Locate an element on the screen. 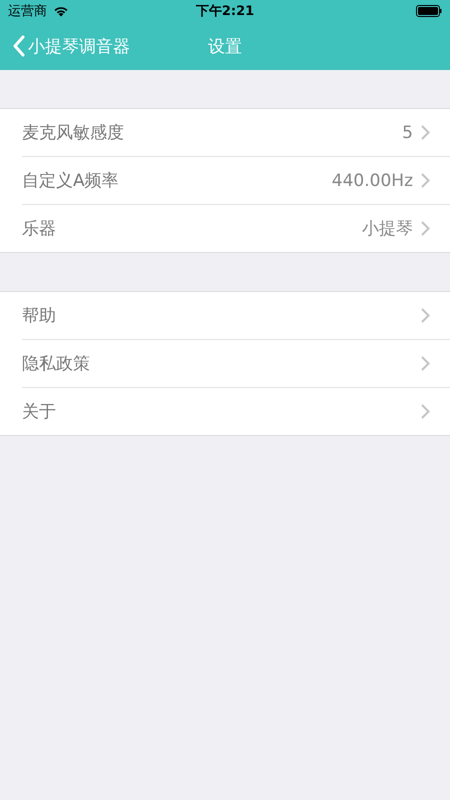  back-icon is located at coordinates (19, 46).